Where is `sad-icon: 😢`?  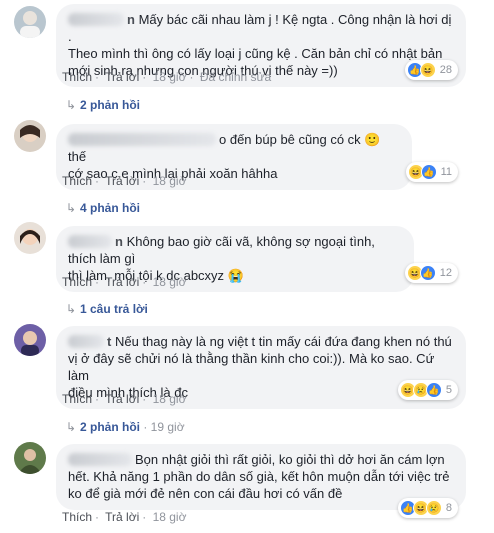 sad-icon: 😢 is located at coordinates (433, 508).